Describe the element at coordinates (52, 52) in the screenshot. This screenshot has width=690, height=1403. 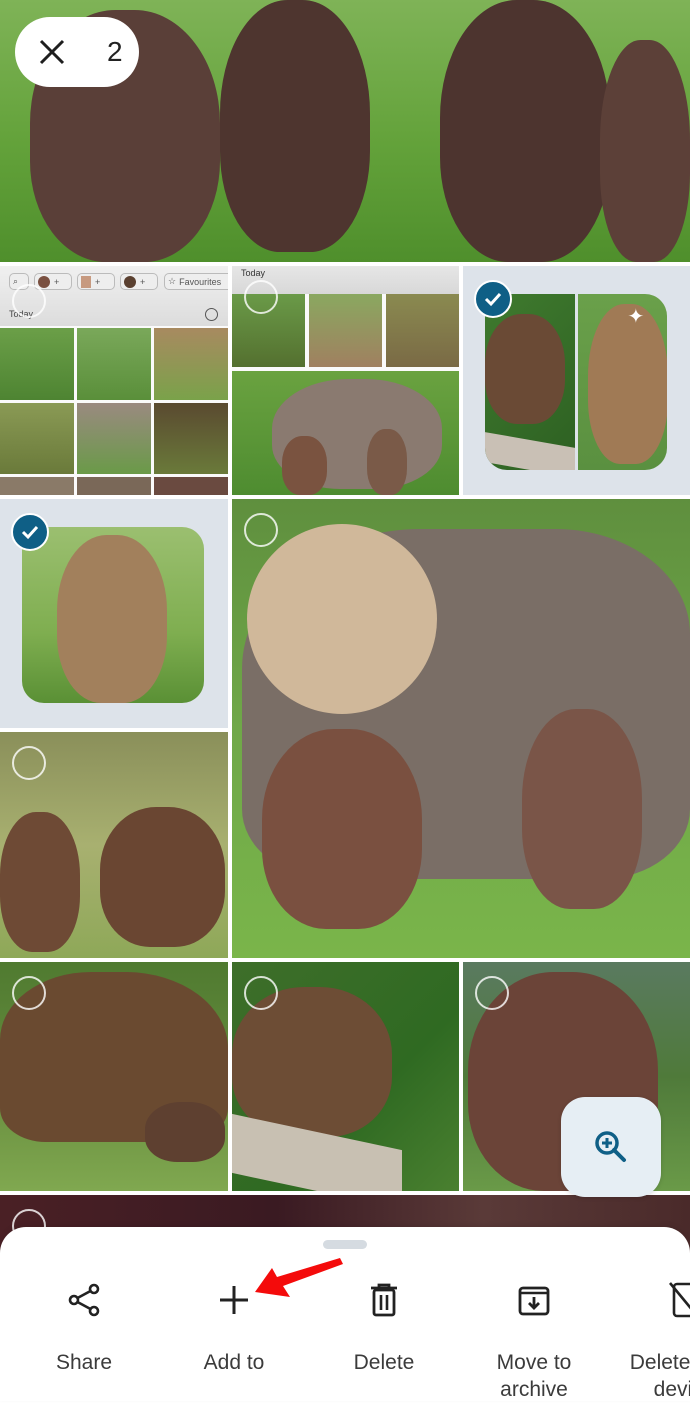
I see `close-icon` at that location.